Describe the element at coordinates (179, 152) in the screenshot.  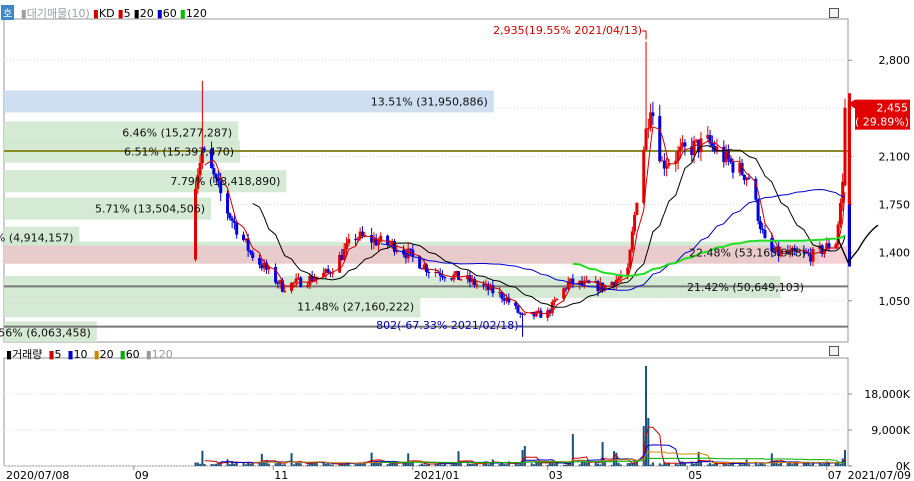
I see `overhang-label: 6.51% (15,397,470)` at that location.